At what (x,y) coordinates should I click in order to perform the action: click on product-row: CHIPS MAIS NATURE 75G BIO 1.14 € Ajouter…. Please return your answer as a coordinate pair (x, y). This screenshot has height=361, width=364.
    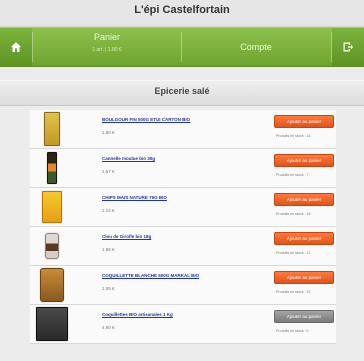
    Looking at the image, I should click on (183, 207).